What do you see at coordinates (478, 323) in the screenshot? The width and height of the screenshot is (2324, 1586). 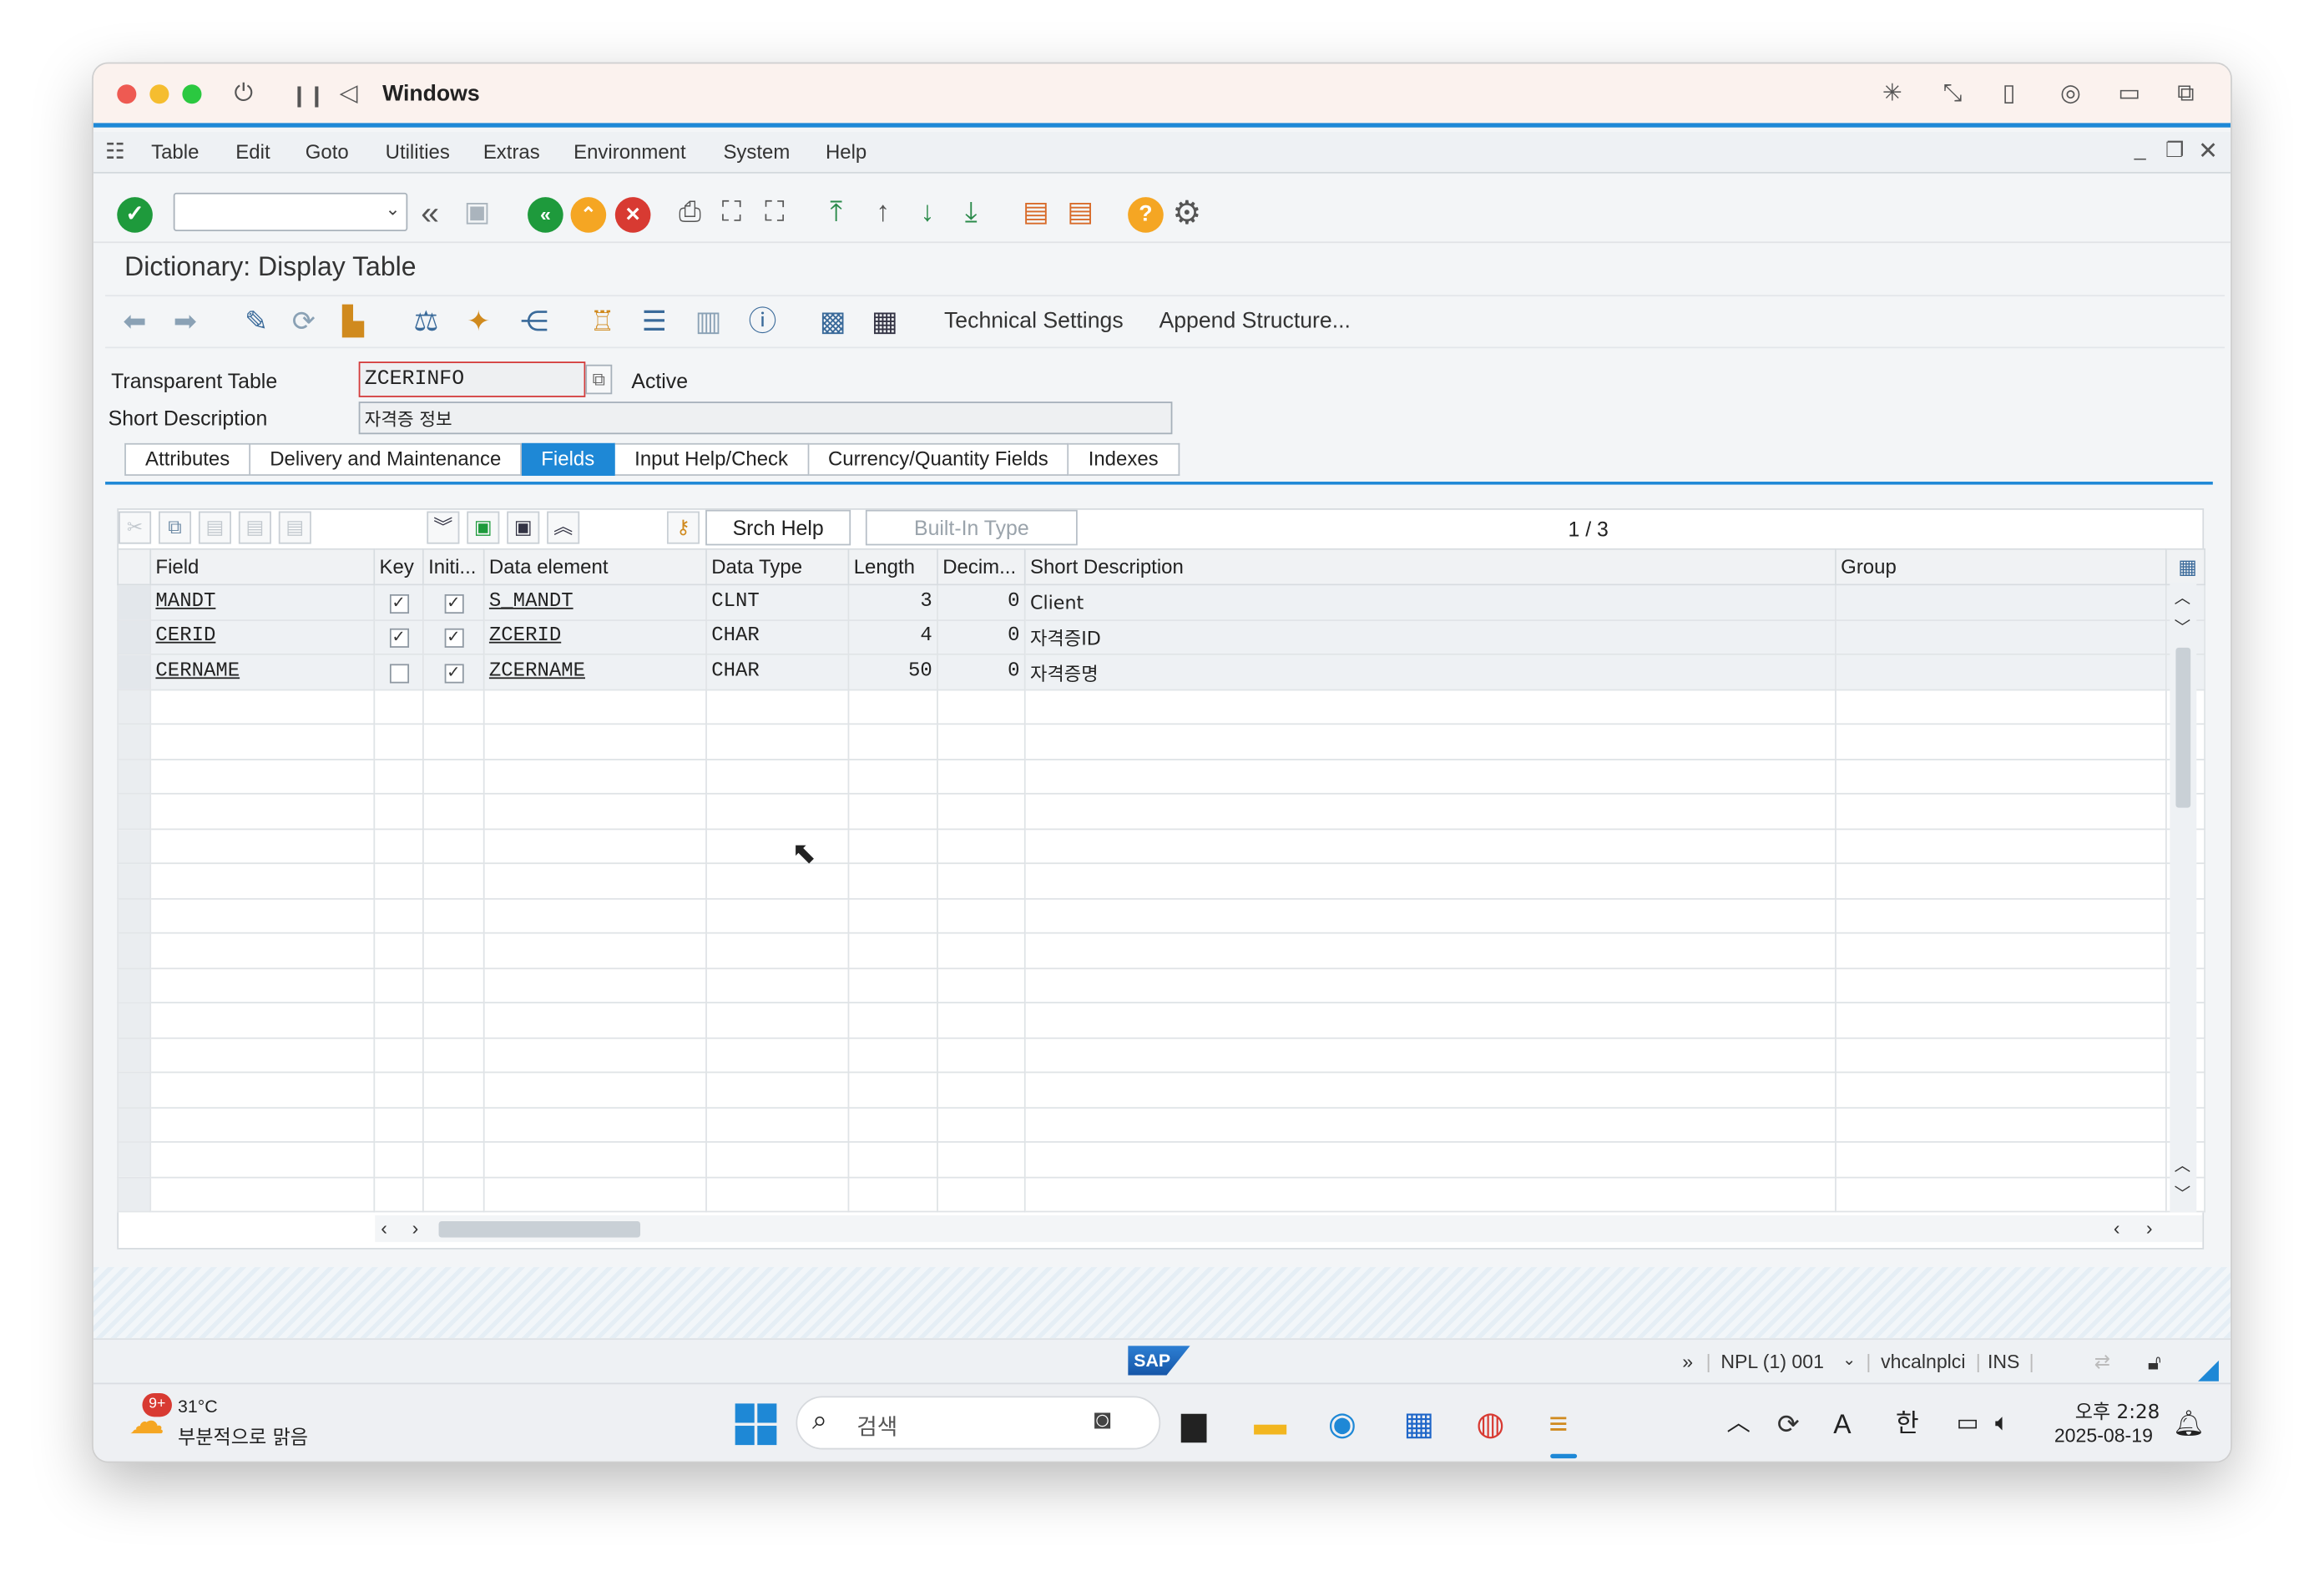 I see `magic-wand-icon: ✦` at bounding box center [478, 323].